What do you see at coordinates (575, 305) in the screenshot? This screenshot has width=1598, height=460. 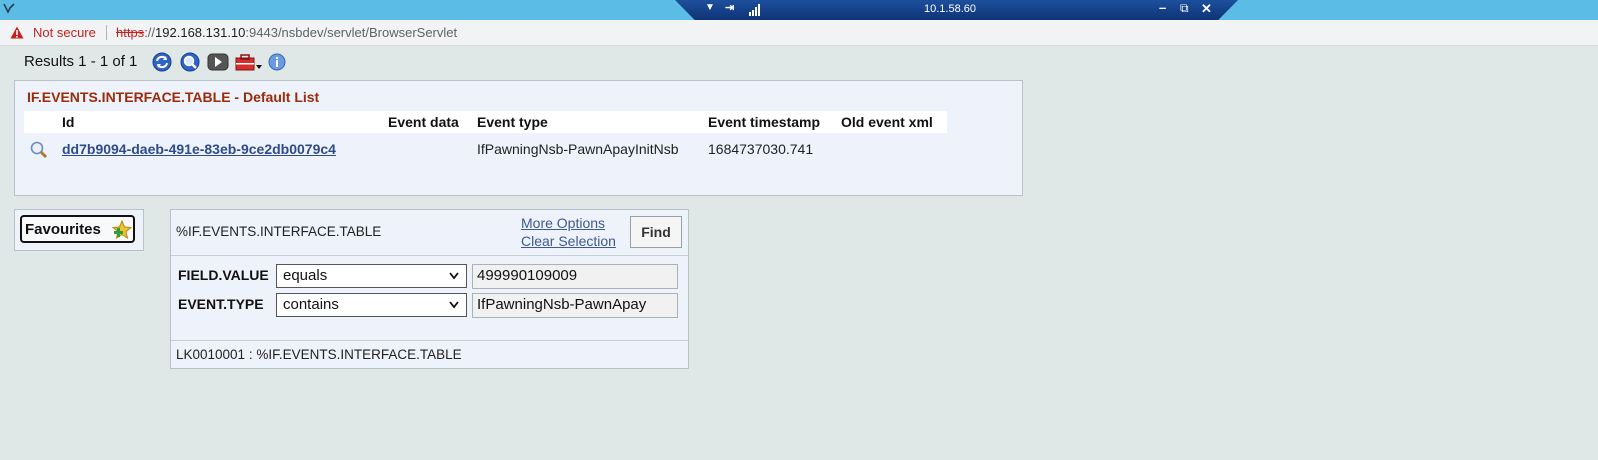 I see `criteria-value-input: IfPawningNsb-PawnApay` at bounding box center [575, 305].